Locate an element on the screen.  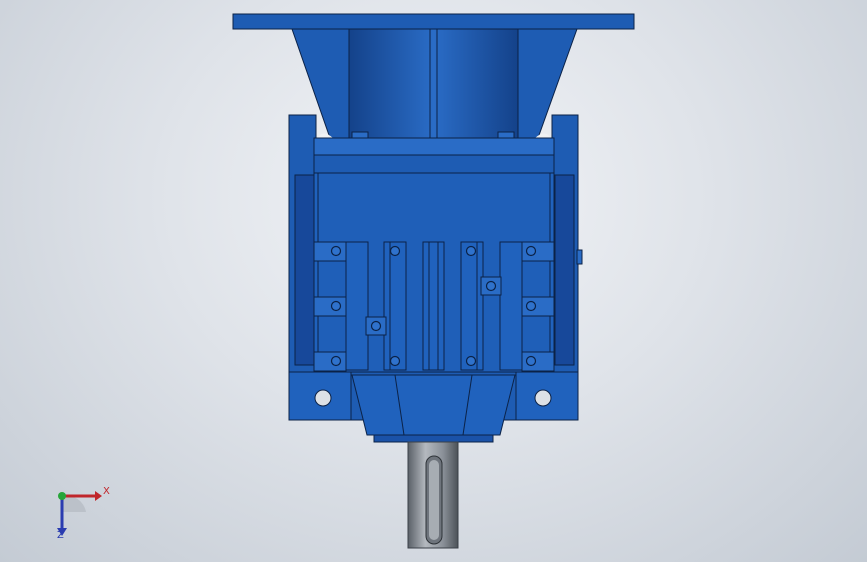
right-ear-inner is located at coordinates (564, 270).